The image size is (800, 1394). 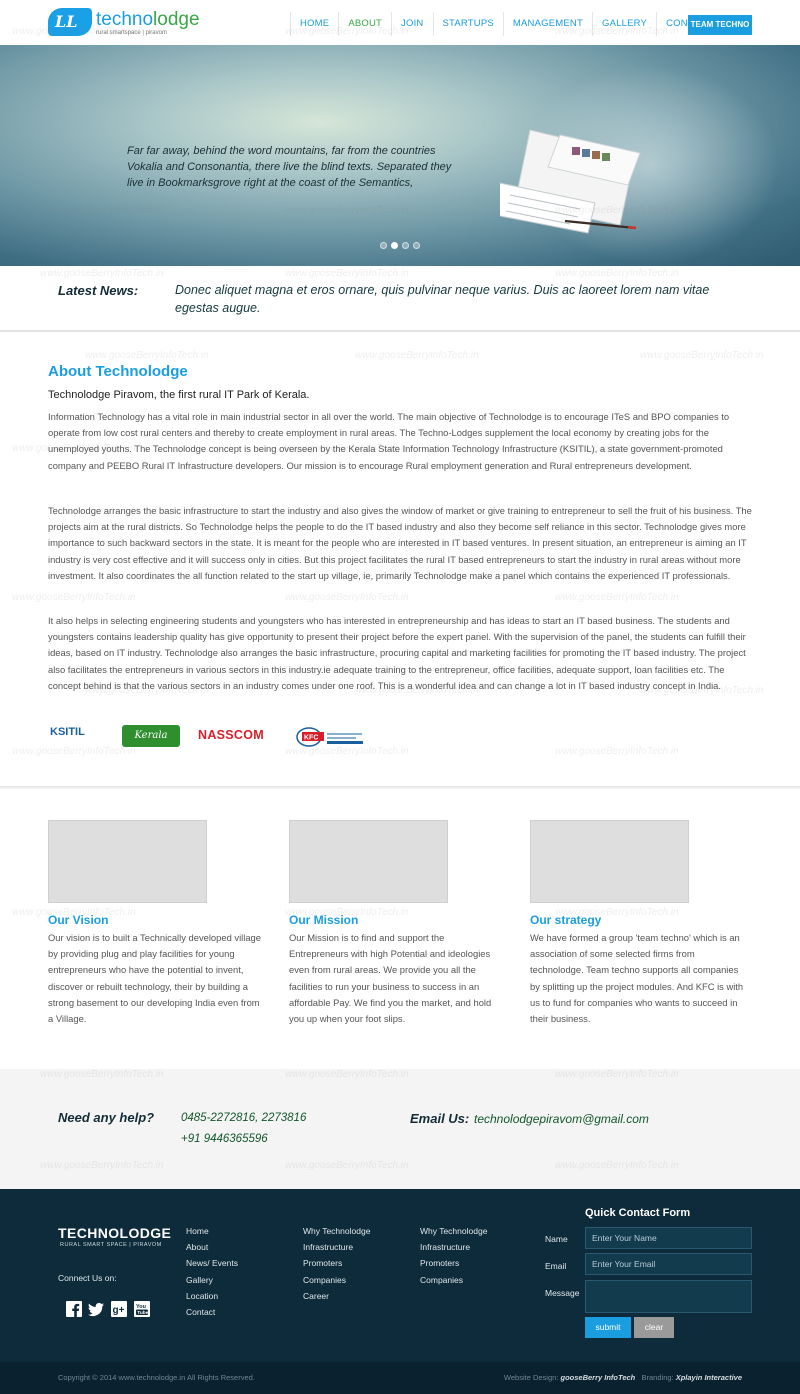 I want to click on footer-link-gallery: Gallery, so click(x=212, y=1280).